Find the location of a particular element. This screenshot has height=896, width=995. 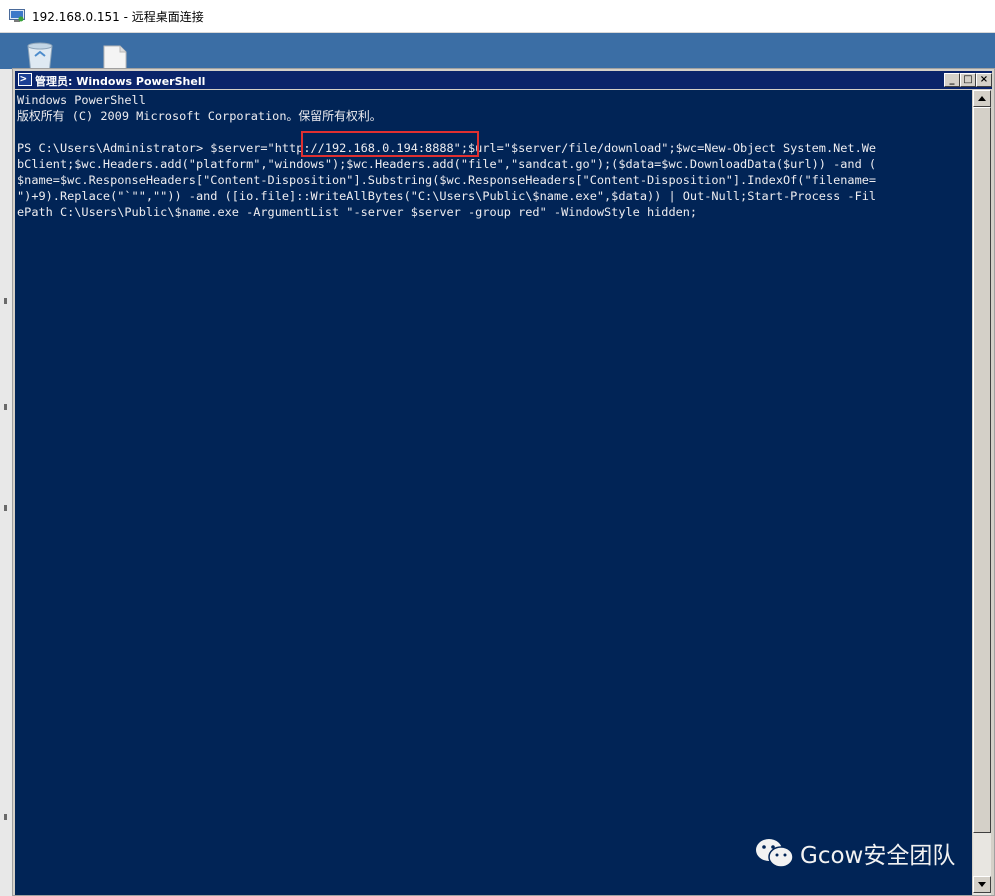

console-line: Windows PowerShell is located at coordinates (81, 100).